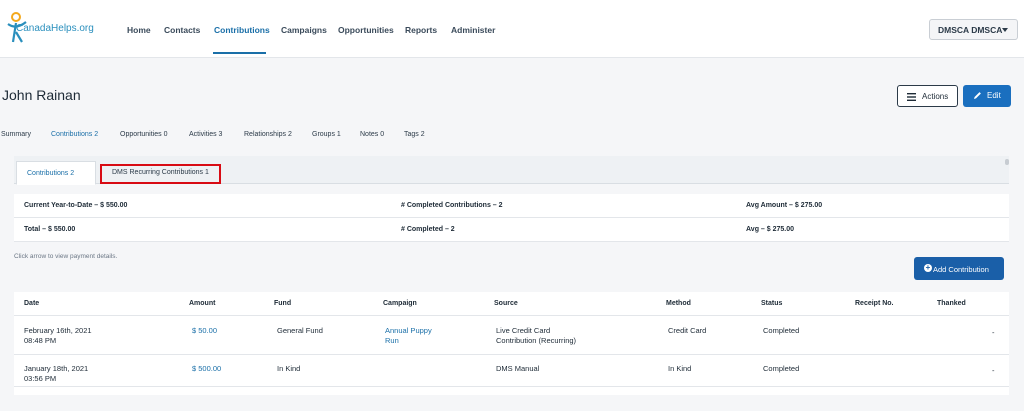 This screenshot has width=1024, height=411. What do you see at coordinates (50, 229) in the screenshot?
I see `stat-total: Total – $ 550.00` at bounding box center [50, 229].